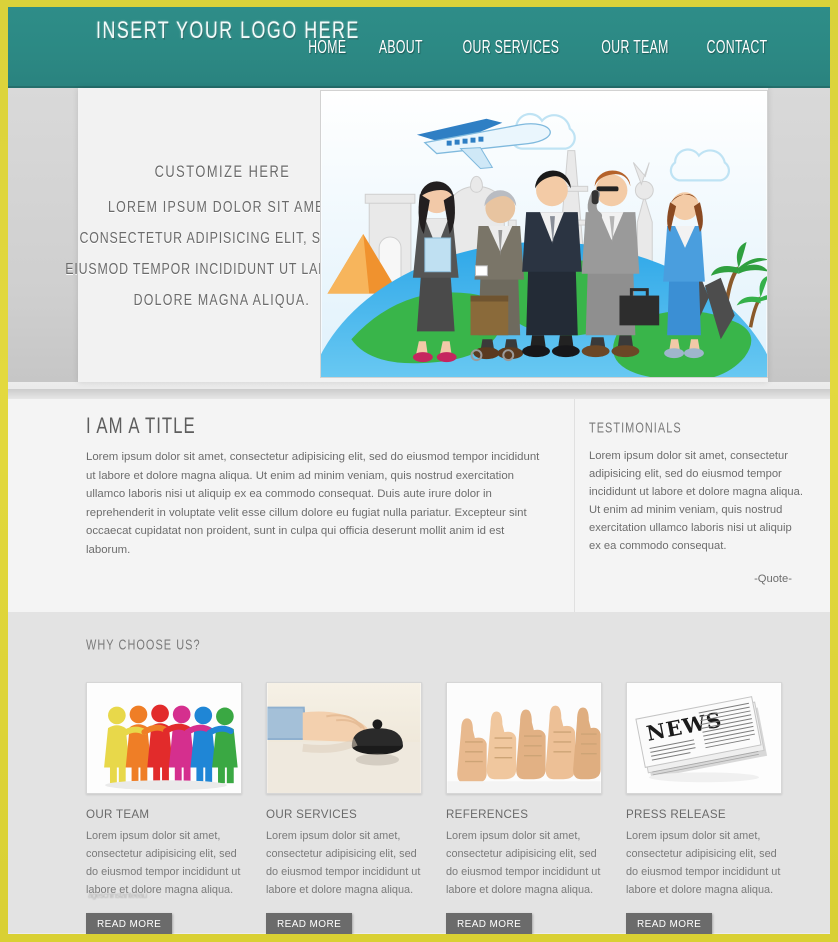 The width and height of the screenshot is (838, 942). I want to click on feature-card-heading: OUR SERVICES, so click(312, 814).